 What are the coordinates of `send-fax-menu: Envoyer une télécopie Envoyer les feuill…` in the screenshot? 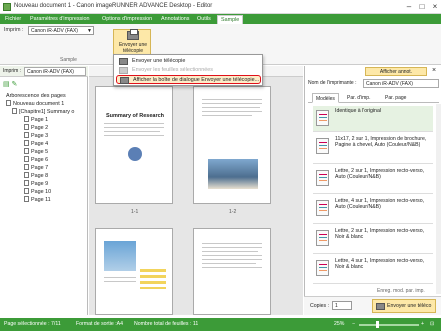 It's located at (188, 70).